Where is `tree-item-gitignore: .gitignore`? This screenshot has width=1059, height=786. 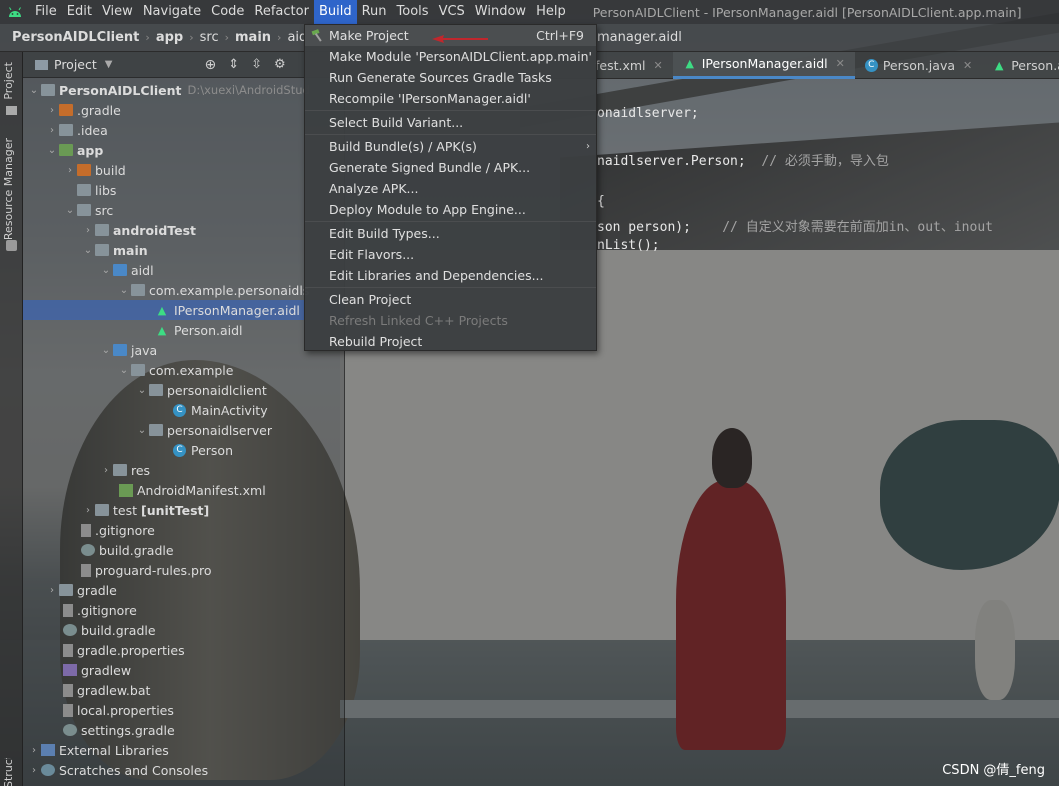
tree-item-gitignore: .gitignore is located at coordinates (184, 610).